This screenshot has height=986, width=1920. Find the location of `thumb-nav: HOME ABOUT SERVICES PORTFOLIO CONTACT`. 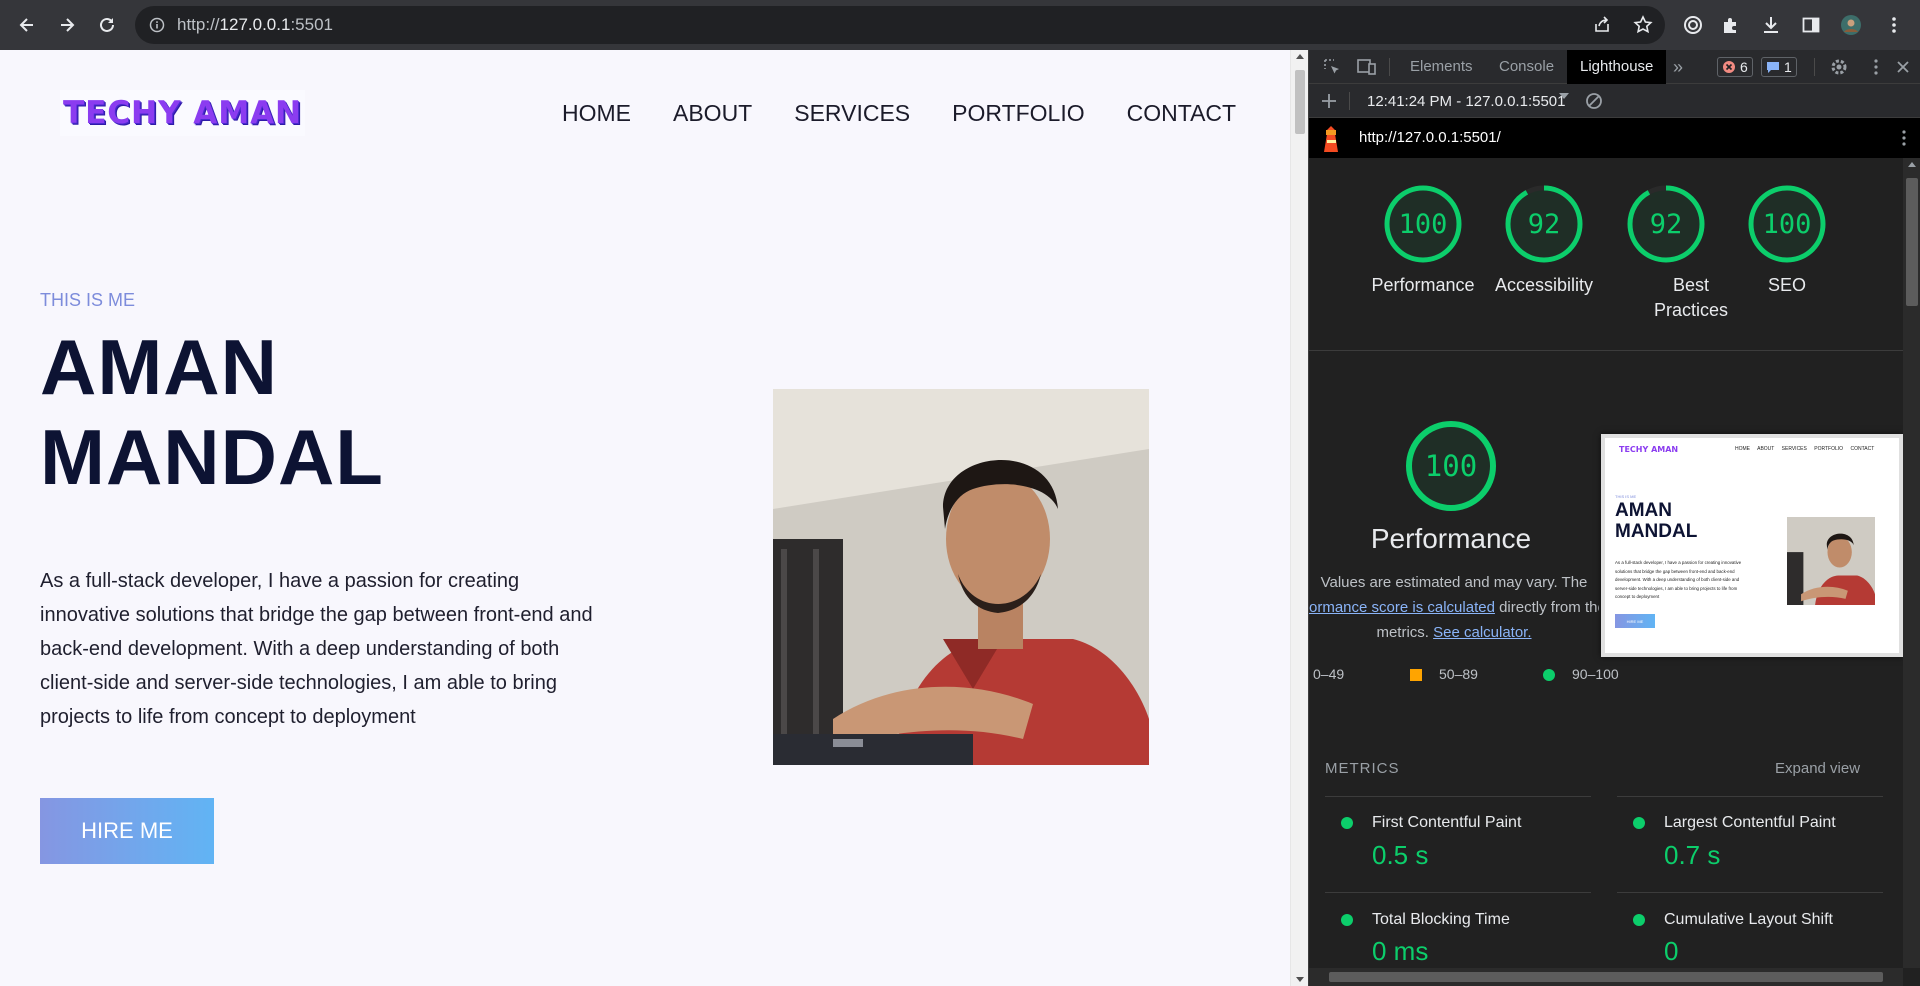

thumb-nav: HOME ABOUT SERVICES PORTFOLIO CONTACT is located at coordinates (1804, 449).